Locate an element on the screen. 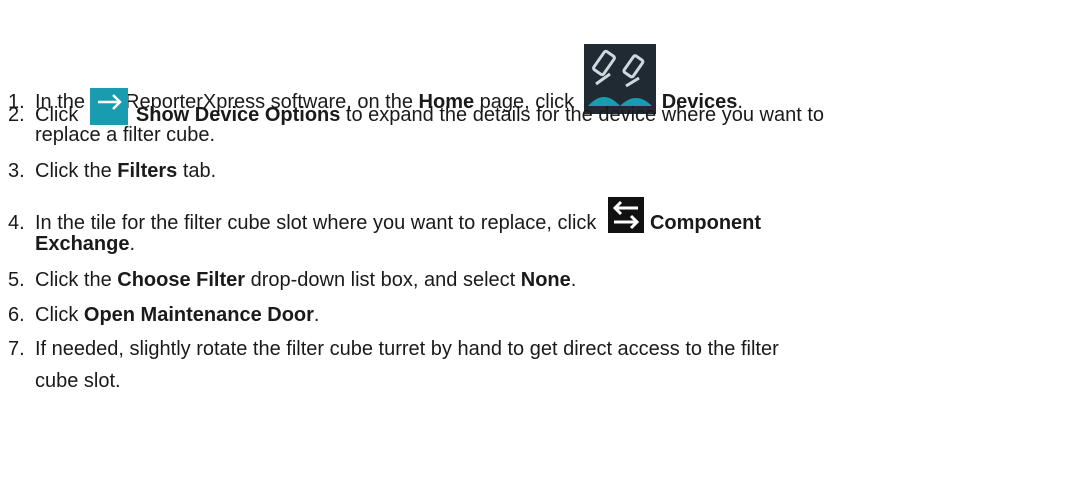  step-7-continuation: cube slot. is located at coordinates (78, 381).